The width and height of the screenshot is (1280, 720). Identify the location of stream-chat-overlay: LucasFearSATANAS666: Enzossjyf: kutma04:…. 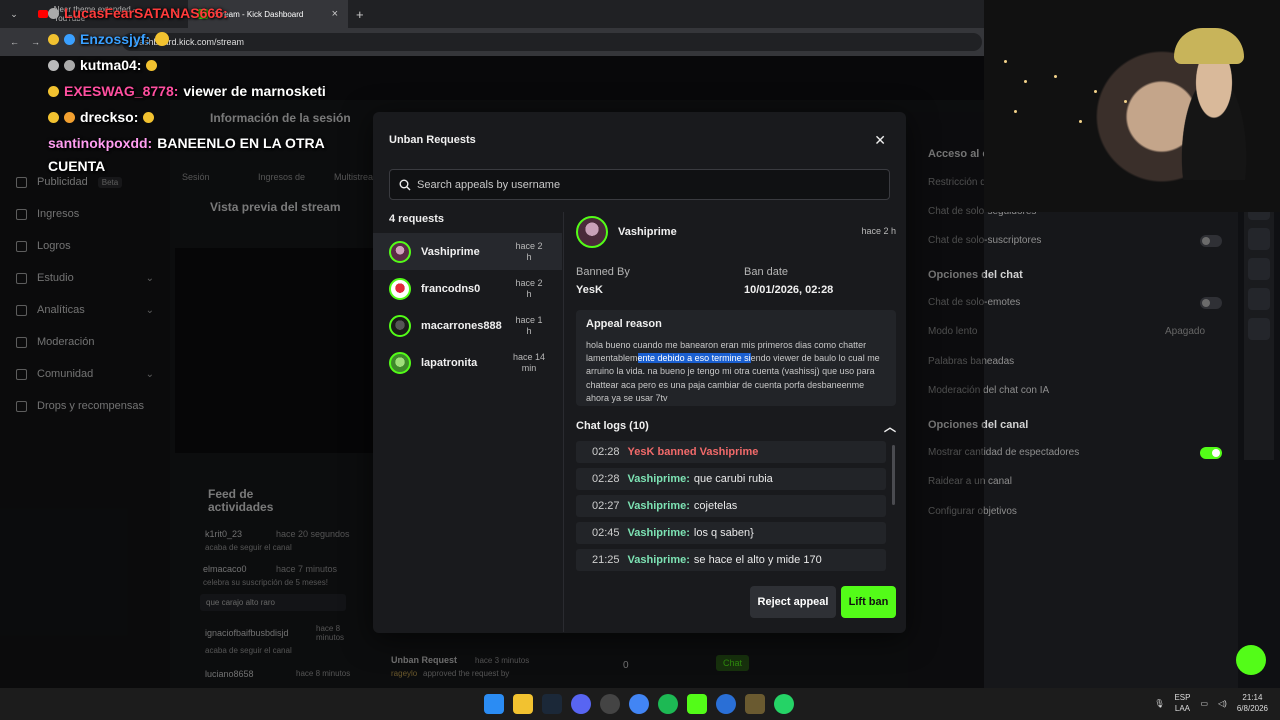
(213, 88).